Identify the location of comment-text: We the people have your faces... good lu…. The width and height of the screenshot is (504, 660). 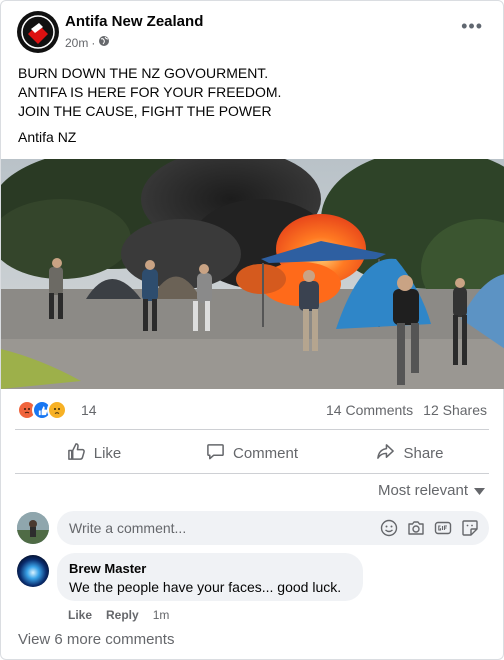
(205, 587).